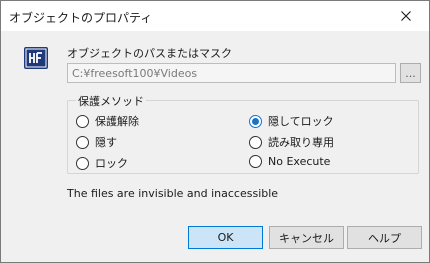  What do you see at coordinates (36, 58) in the screenshot?
I see `hf-logo-icon` at bounding box center [36, 58].